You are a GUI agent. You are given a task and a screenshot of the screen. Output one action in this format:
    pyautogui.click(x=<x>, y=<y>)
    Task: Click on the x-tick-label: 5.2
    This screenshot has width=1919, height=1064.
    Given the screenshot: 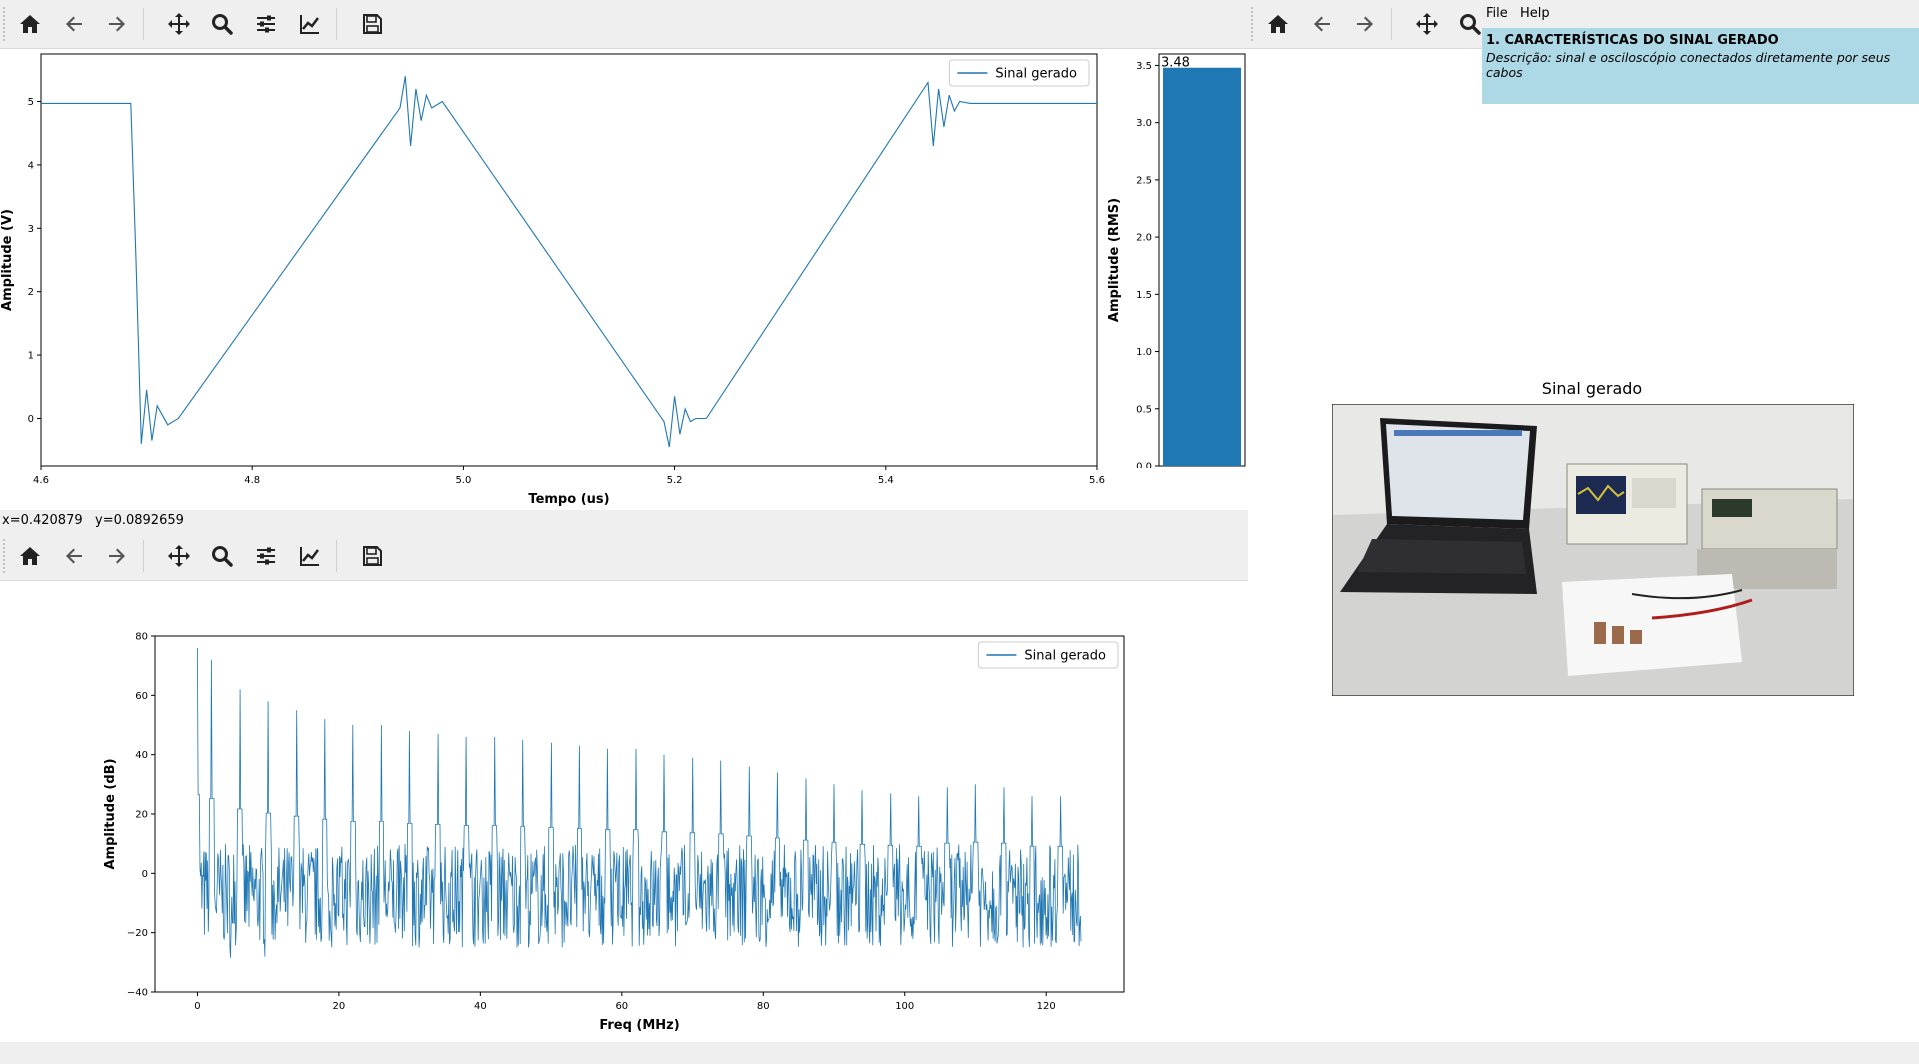 What is the action you would take?
    pyautogui.click(x=675, y=480)
    